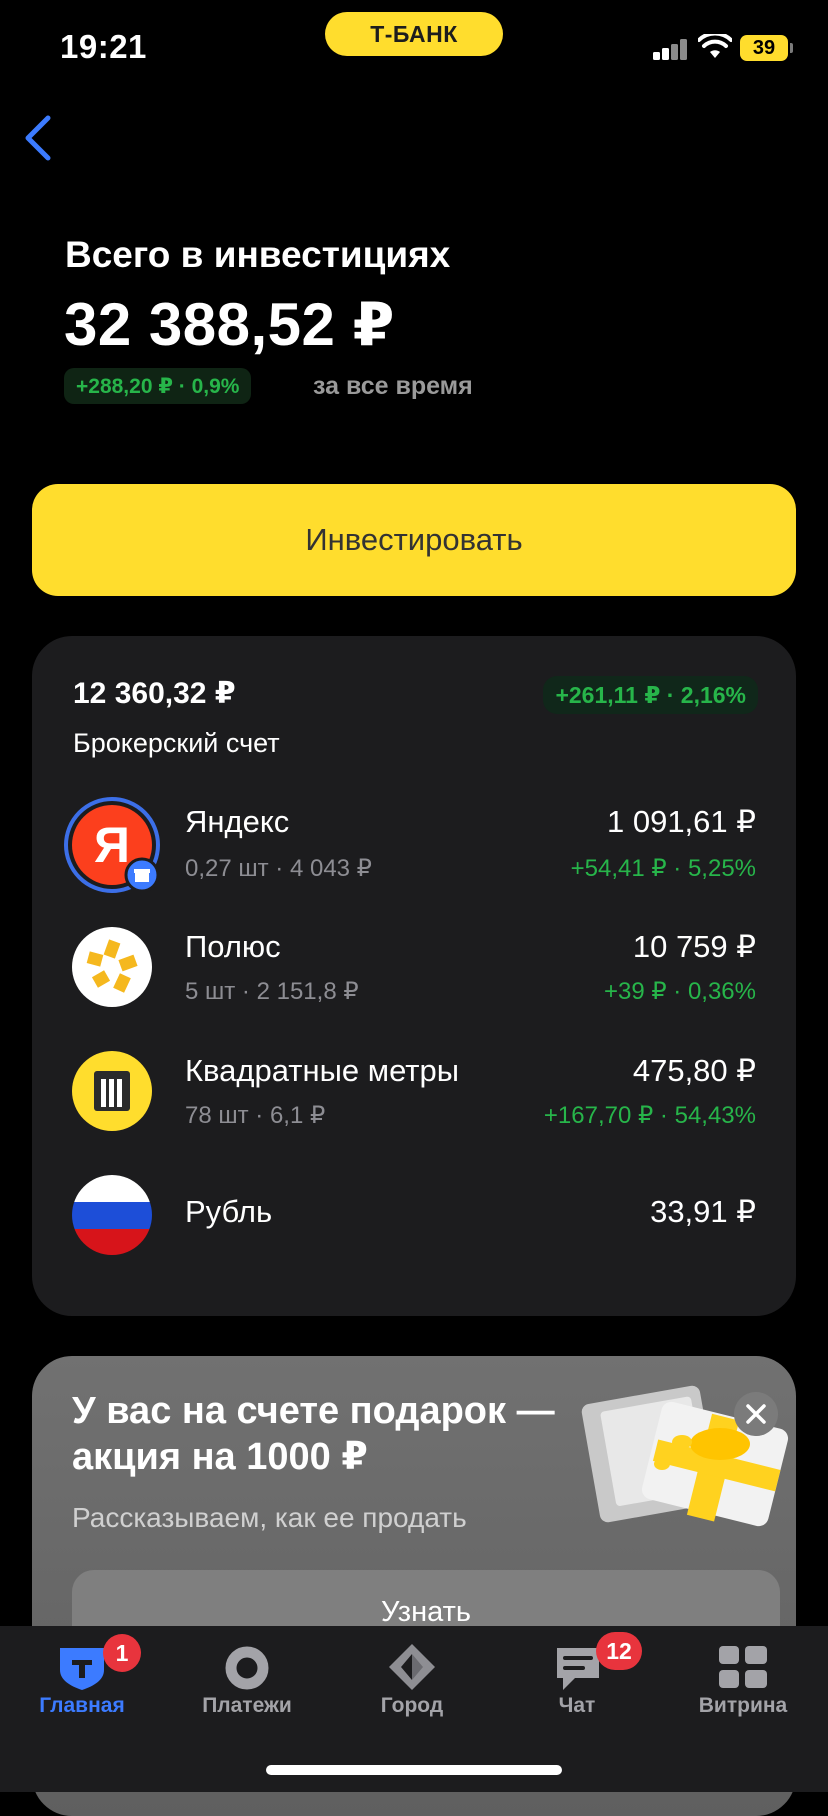  What do you see at coordinates (247, 1668) in the screenshot?
I see `payments-circle-icon` at bounding box center [247, 1668].